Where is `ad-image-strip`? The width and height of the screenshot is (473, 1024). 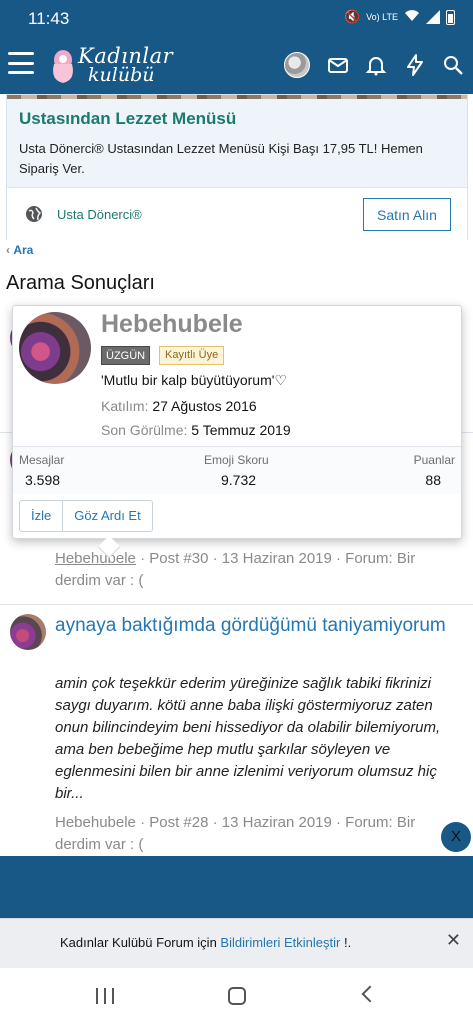
ad-image-strip is located at coordinates (237, 97).